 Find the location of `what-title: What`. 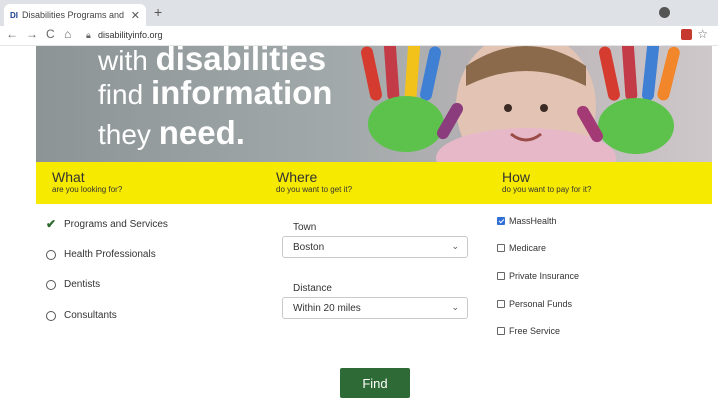

what-title: What is located at coordinates (68, 177).